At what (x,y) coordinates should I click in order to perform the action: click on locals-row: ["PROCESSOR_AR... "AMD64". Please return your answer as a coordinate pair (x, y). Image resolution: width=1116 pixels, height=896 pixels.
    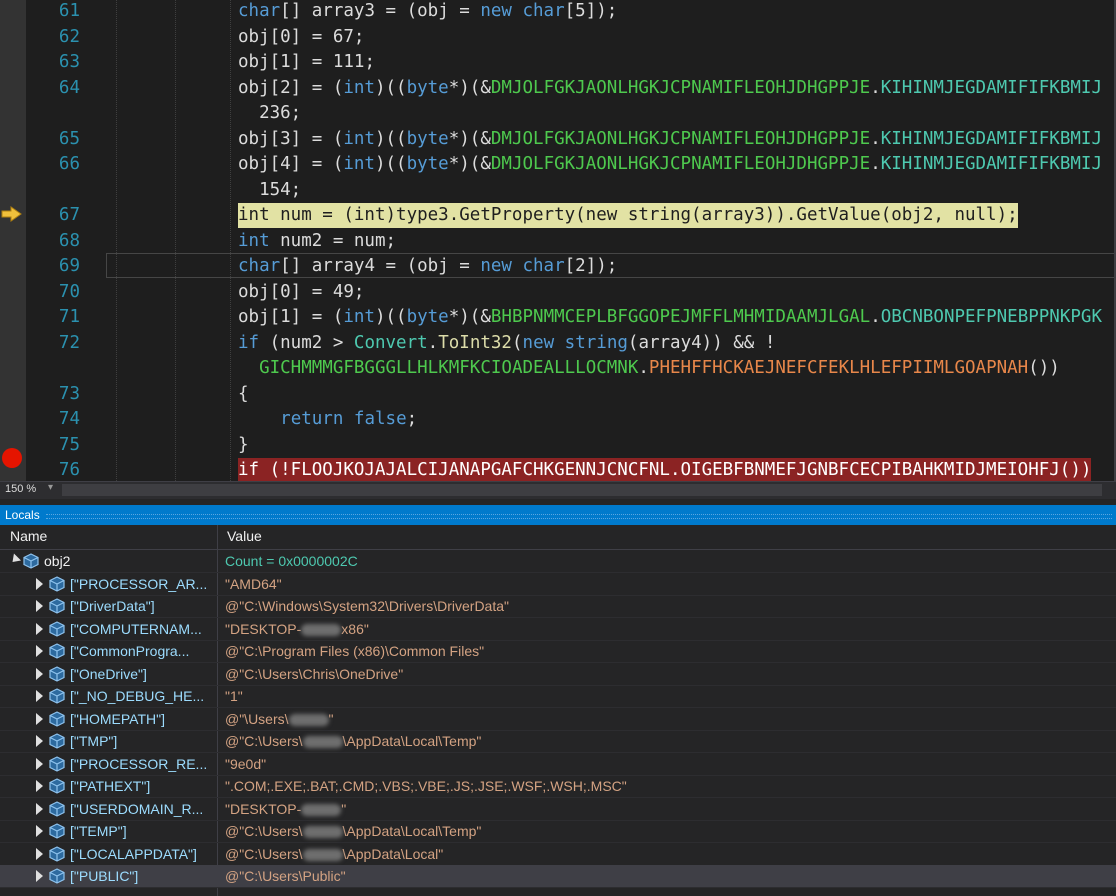
    Looking at the image, I should click on (558, 584).